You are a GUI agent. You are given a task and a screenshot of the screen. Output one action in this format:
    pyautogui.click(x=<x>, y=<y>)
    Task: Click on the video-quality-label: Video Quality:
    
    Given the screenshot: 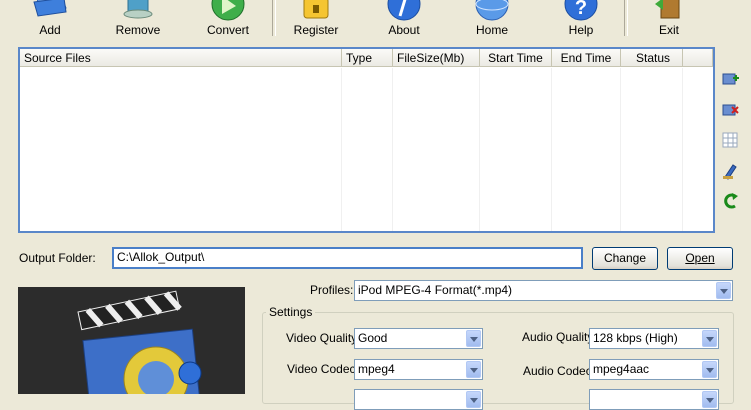 What is the action you would take?
    pyautogui.click(x=323, y=338)
    